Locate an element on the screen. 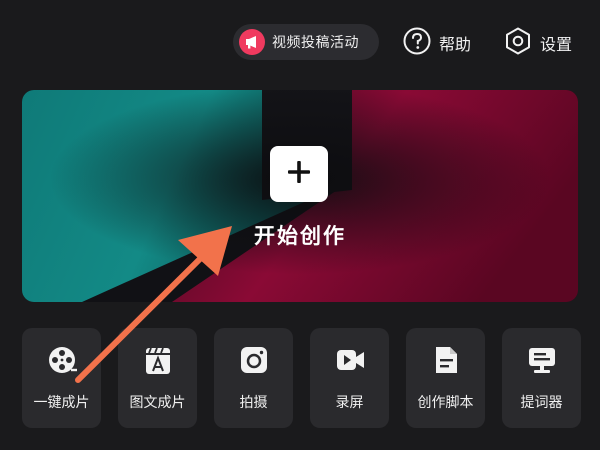  help-label: 帮助 is located at coordinates (455, 44).